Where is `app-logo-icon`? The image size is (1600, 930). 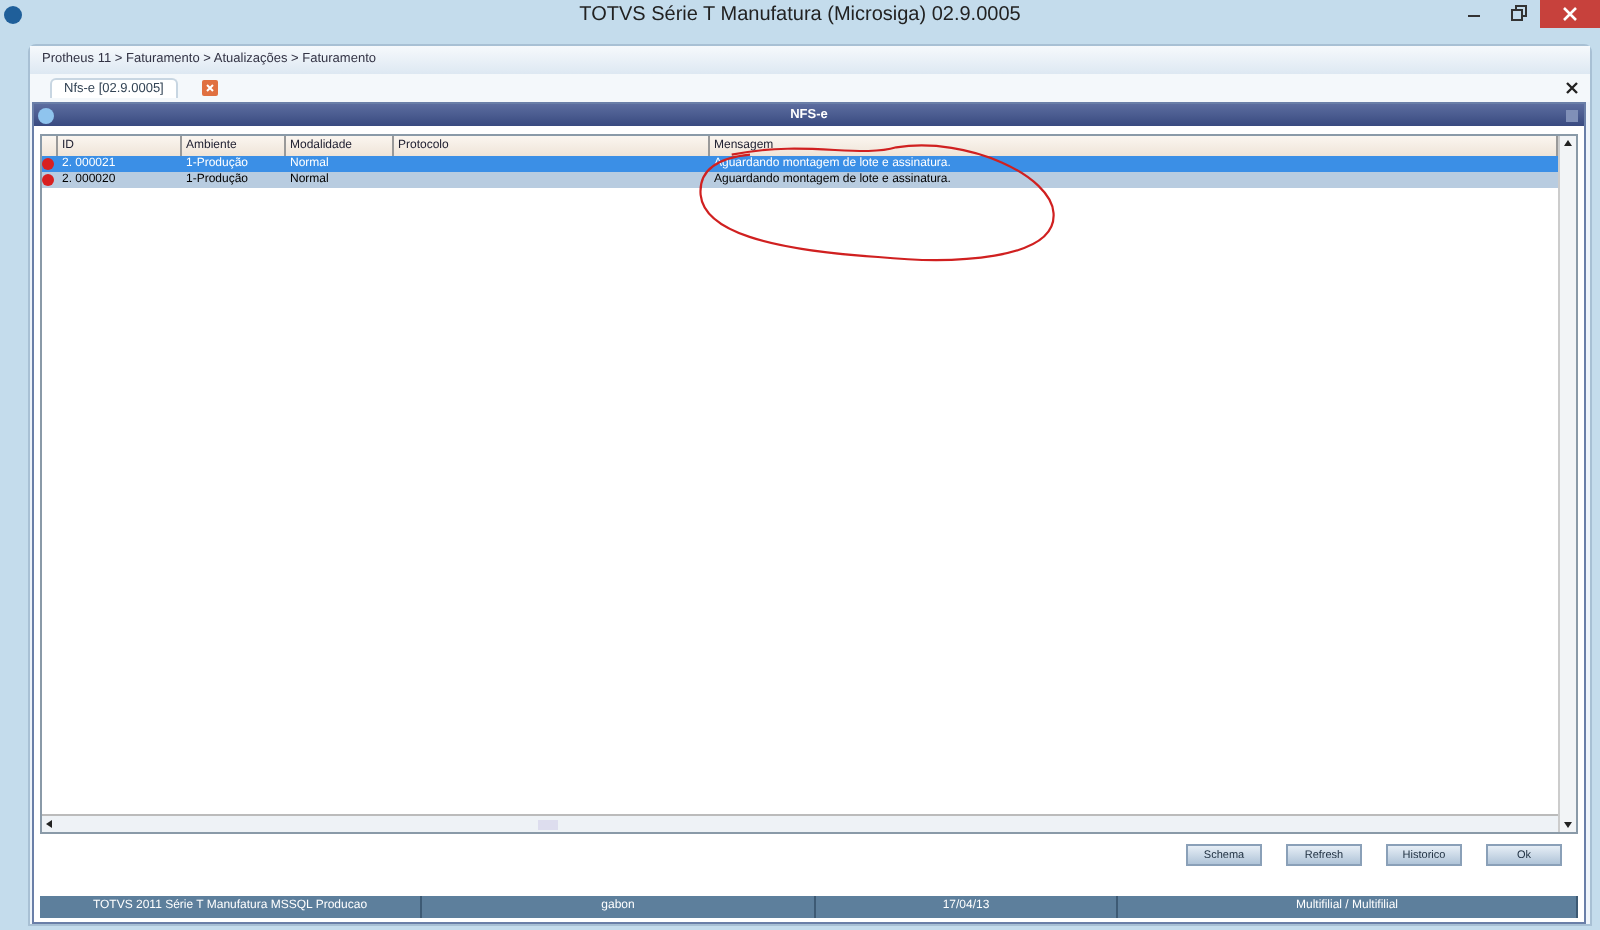 app-logo-icon is located at coordinates (13, 14).